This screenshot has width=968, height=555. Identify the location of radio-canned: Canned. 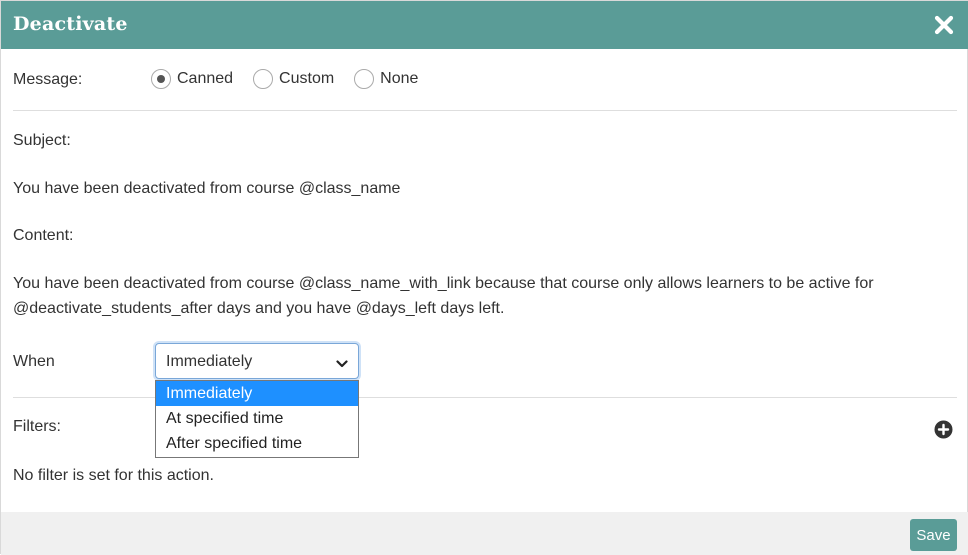
(192, 79).